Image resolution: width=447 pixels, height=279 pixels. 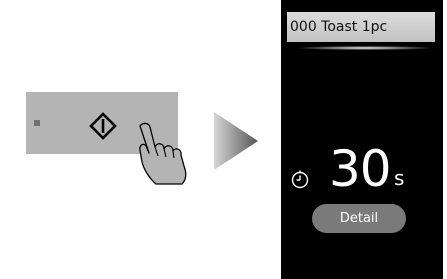 What do you see at coordinates (399, 178) in the screenshot?
I see `cooking-time-unit: s` at bounding box center [399, 178].